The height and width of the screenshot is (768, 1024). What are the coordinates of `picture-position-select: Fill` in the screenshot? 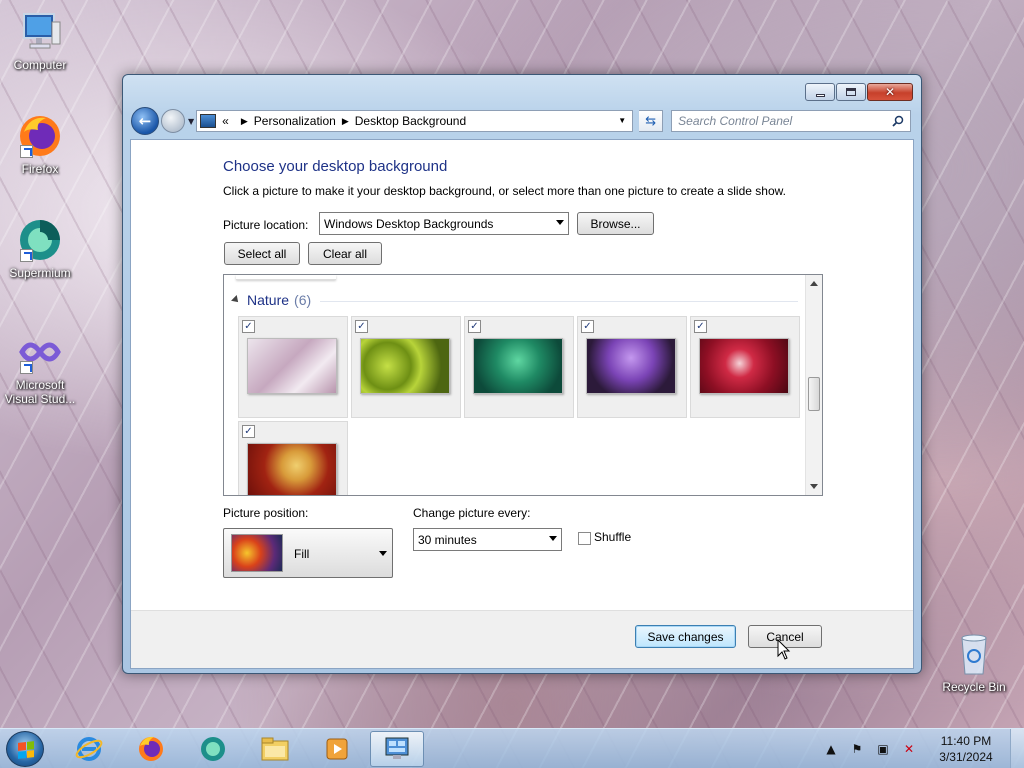 It's located at (308, 553).